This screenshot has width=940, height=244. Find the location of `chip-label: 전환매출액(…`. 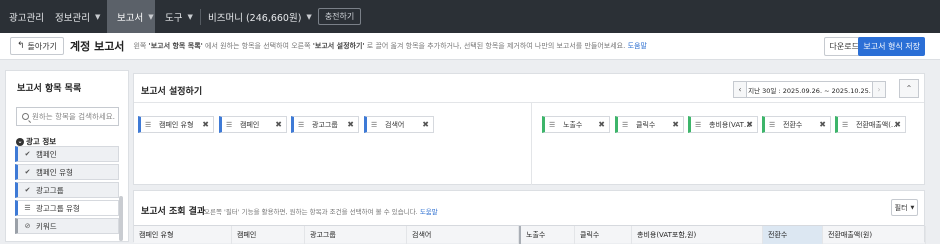

chip-label: 전환매출액(… is located at coordinates (877, 124).